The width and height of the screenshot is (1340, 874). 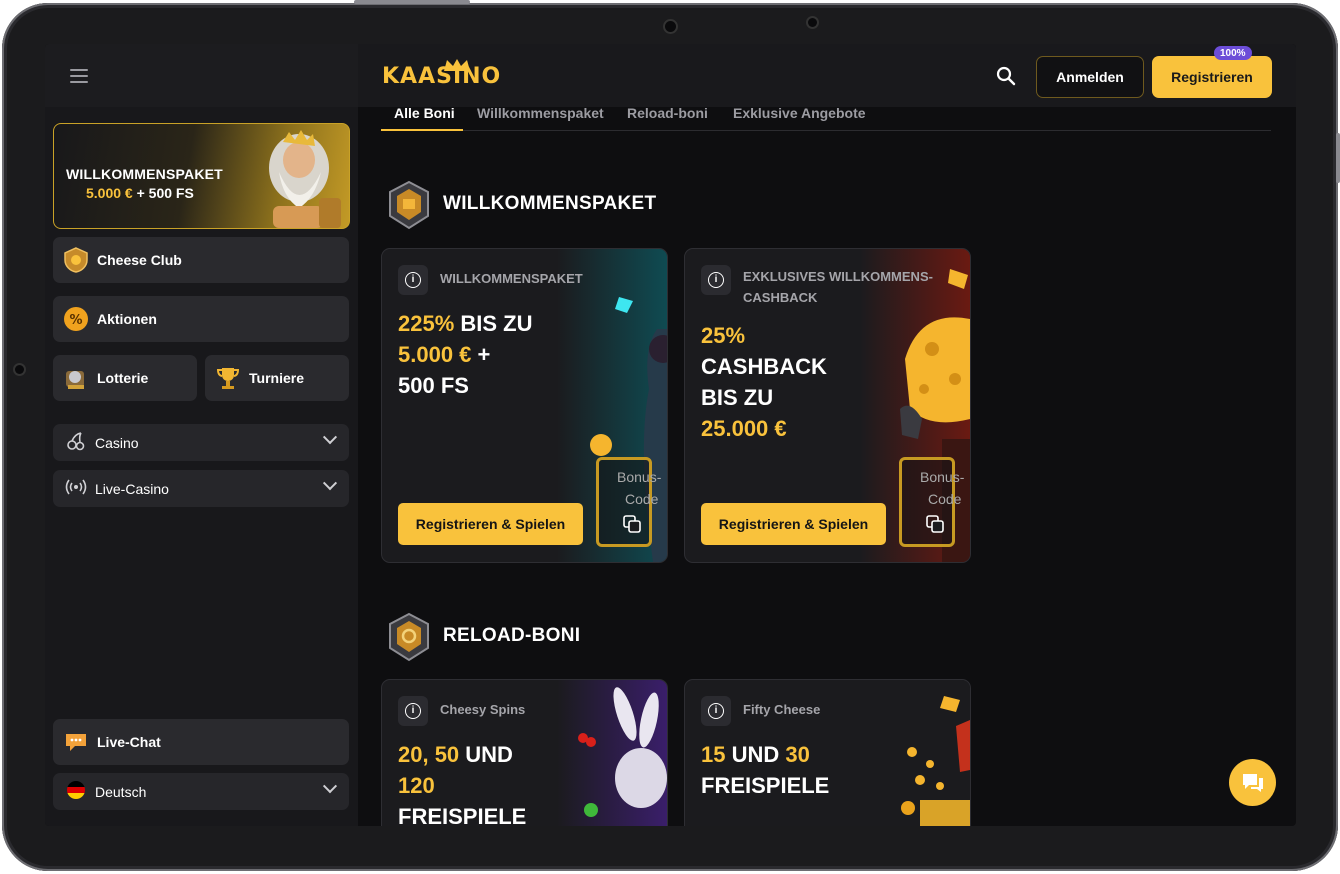 What do you see at coordinates (76, 489) in the screenshot?
I see `broadcast-icon` at bounding box center [76, 489].